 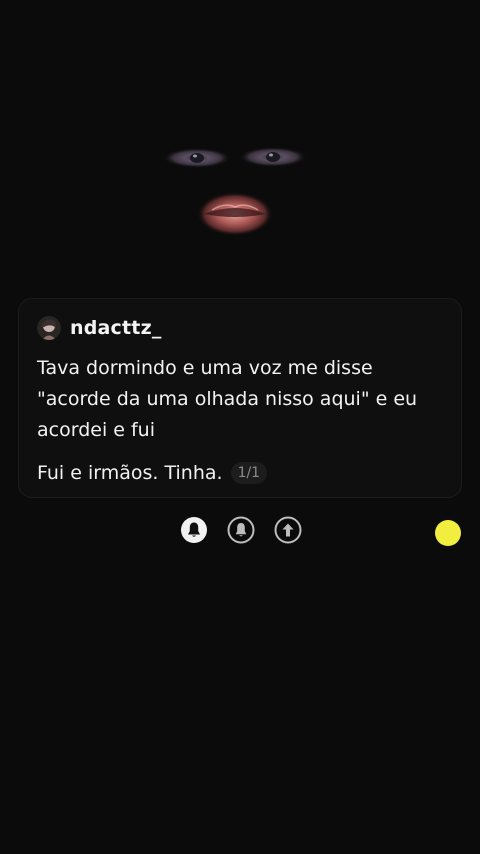 I want to click on reply-text: Fui e irmãos. Tinha., so click(x=130, y=473).